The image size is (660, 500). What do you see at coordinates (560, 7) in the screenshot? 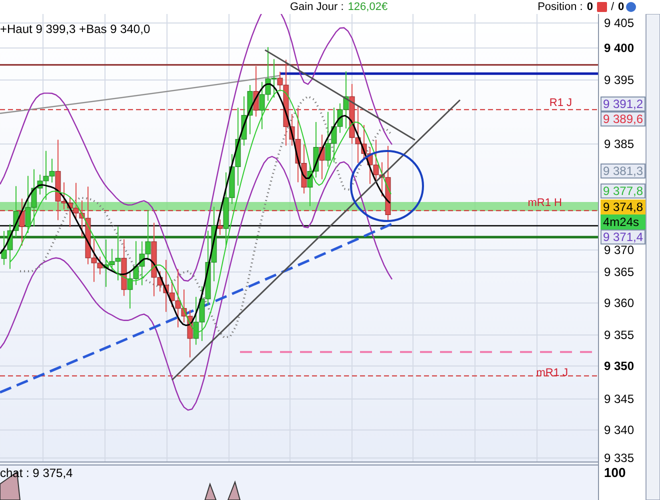
I see `position-label: Position :` at bounding box center [560, 7].